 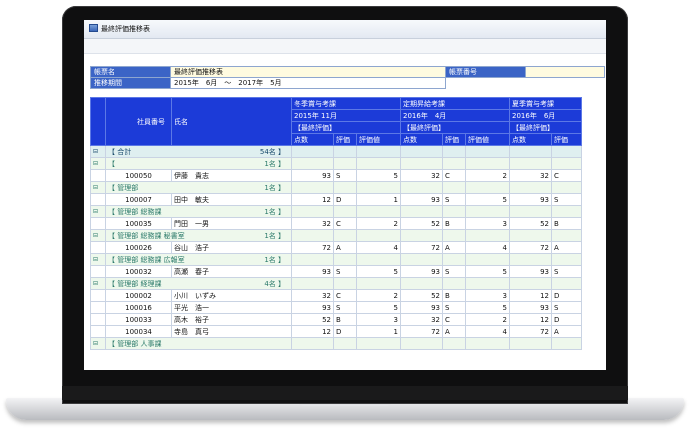 I want to click on emp-no-cell: 100033, so click(x=138, y=319).